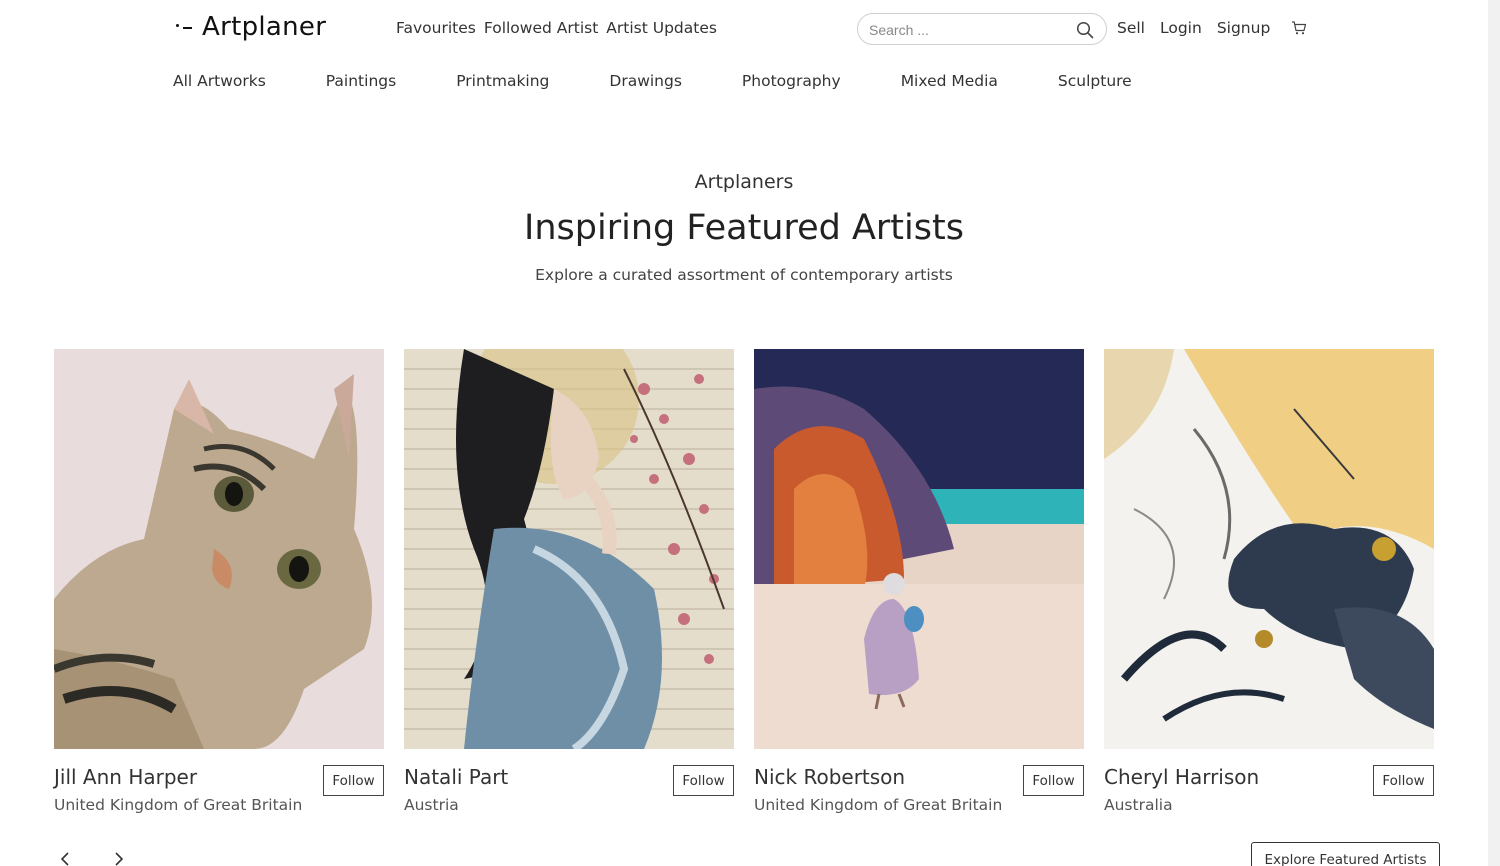 This screenshot has height=866, width=1500. What do you see at coordinates (502, 81) in the screenshot?
I see `category-printmaking: Printmaking` at bounding box center [502, 81].